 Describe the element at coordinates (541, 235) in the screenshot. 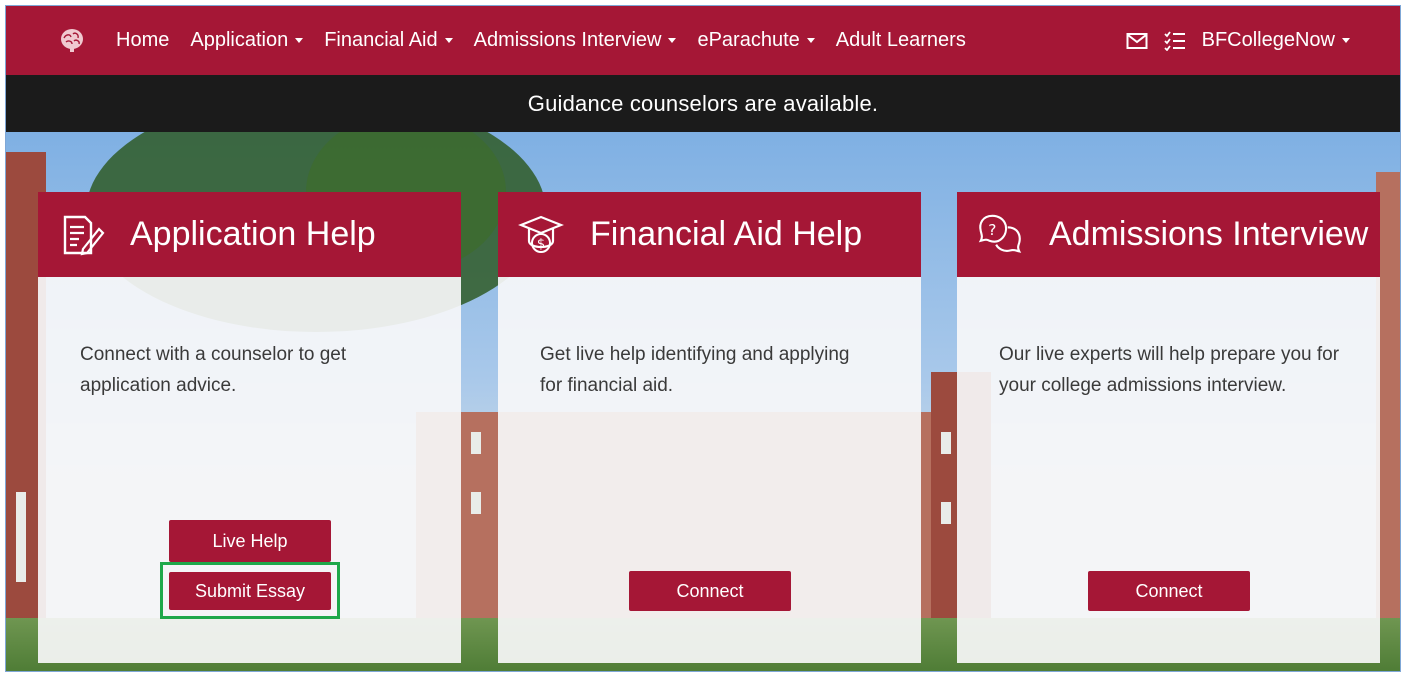

I see `graduation-dollar-icon: $` at that location.